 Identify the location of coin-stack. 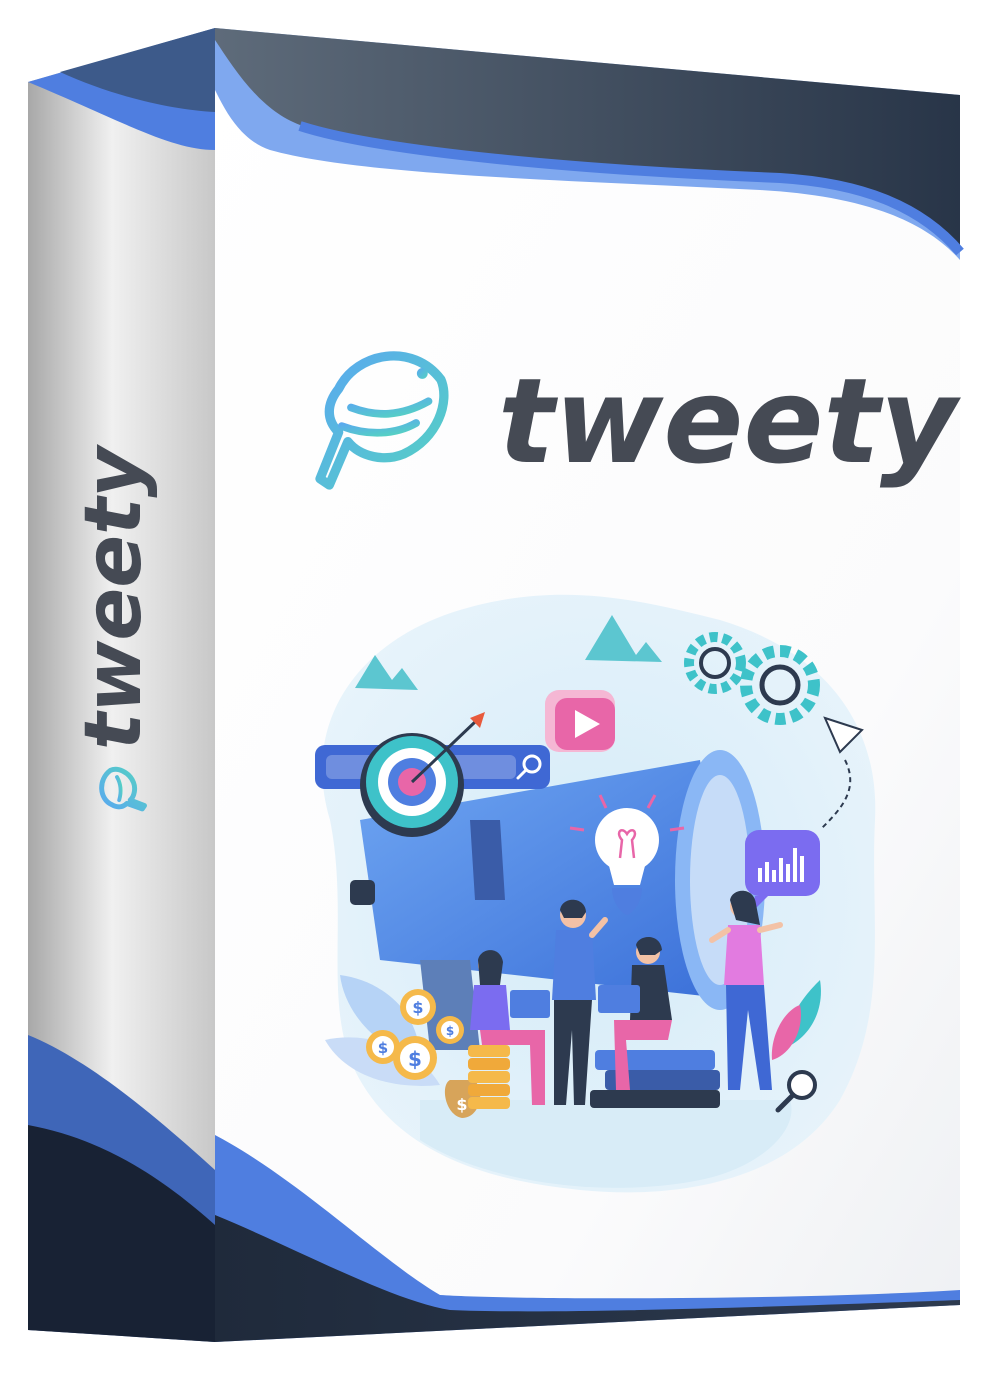
(489, 1077).